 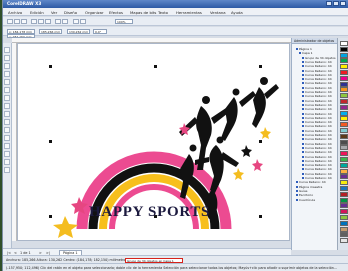 What do you see at coordinates (143, 12) in the screenshot?
I see `menu-mapas-de-bits: Mapas de bits` at bounding box center [143, 12].